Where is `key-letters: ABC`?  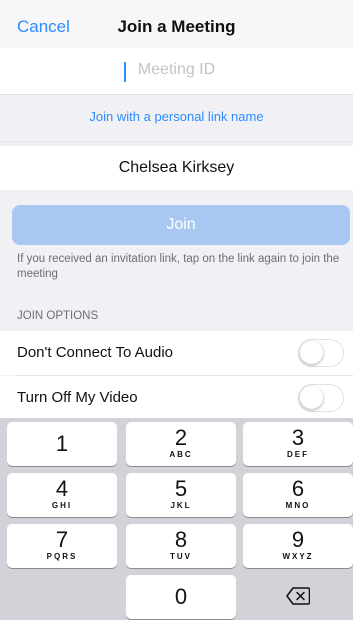 key-letters: ABC is located at coordinates (181, 454).